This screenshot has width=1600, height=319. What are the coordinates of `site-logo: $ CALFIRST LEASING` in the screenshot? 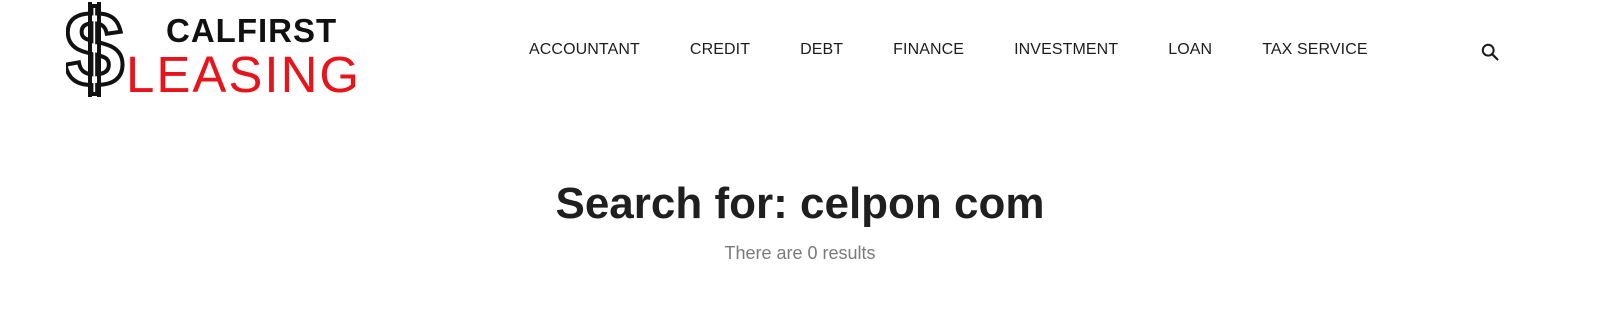 It's located at (251, 50).